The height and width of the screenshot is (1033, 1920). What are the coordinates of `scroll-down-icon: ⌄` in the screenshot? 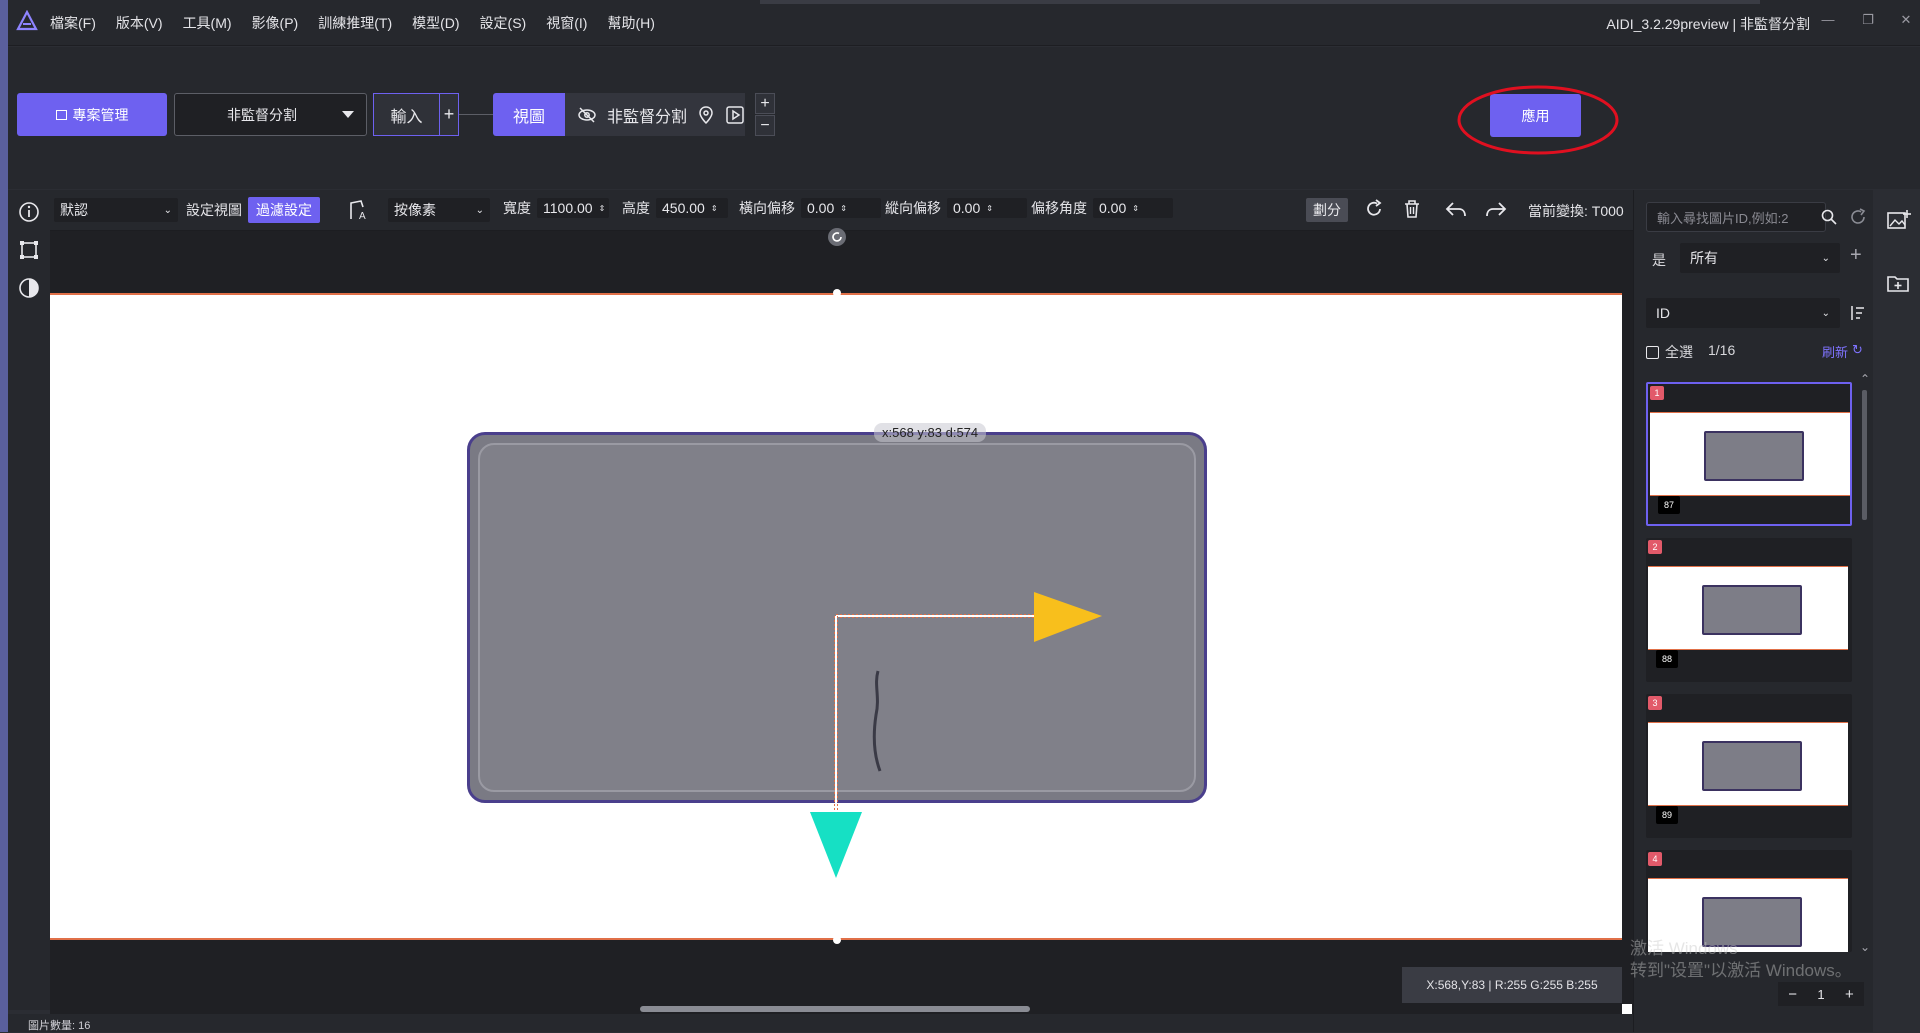 It's located at (1865, 947).